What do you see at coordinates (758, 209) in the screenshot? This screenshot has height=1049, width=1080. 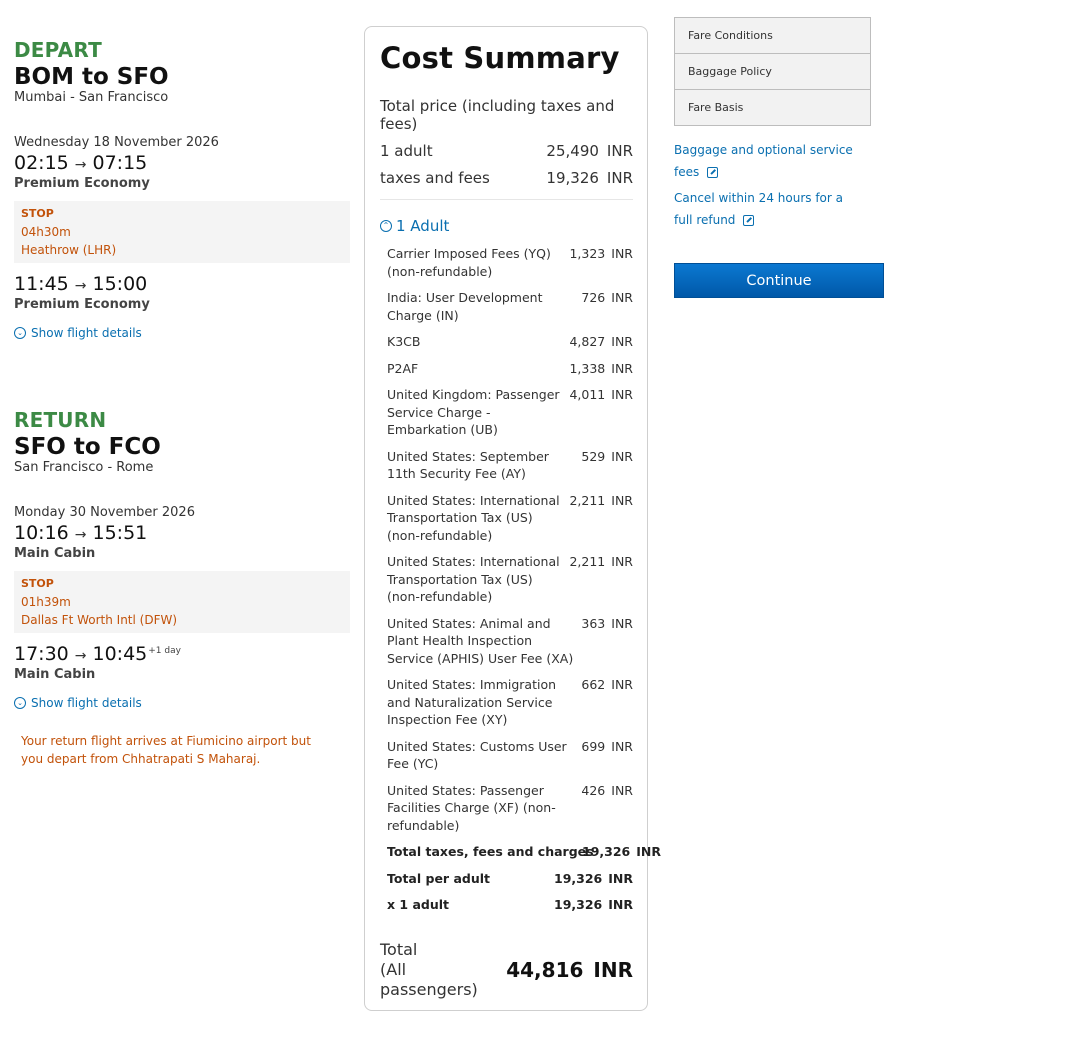 I see `cancel-refund-link-label: Cancel within 24 hours for a full refund` at bounding box center [758, 209].